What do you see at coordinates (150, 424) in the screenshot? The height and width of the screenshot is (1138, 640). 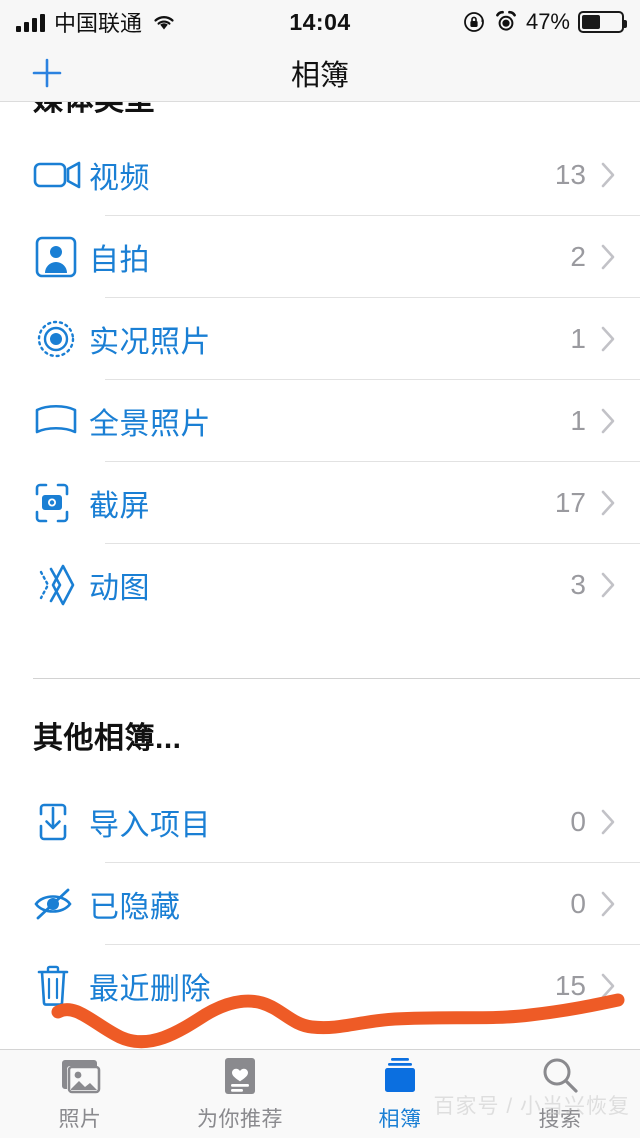 I see `album-label: 全景照片` at bounding box center [150, 424].